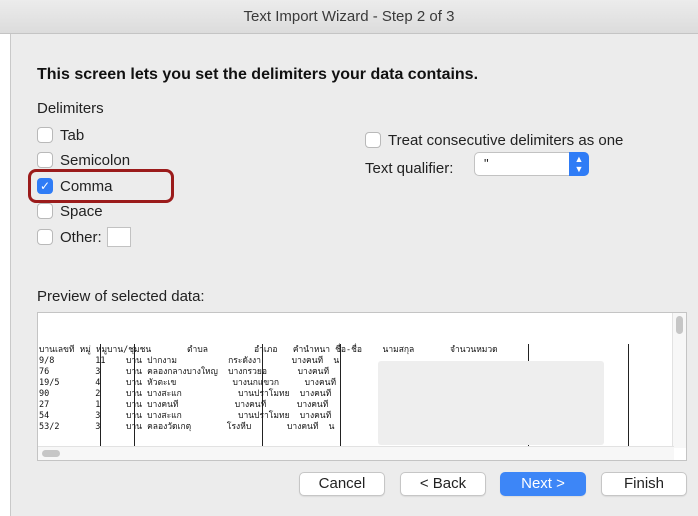 This screenshot has height=516, width=698. Describe the element at coordinates (356, 453) in the screenshot. I see `horizontal-scrollbar` at that location.